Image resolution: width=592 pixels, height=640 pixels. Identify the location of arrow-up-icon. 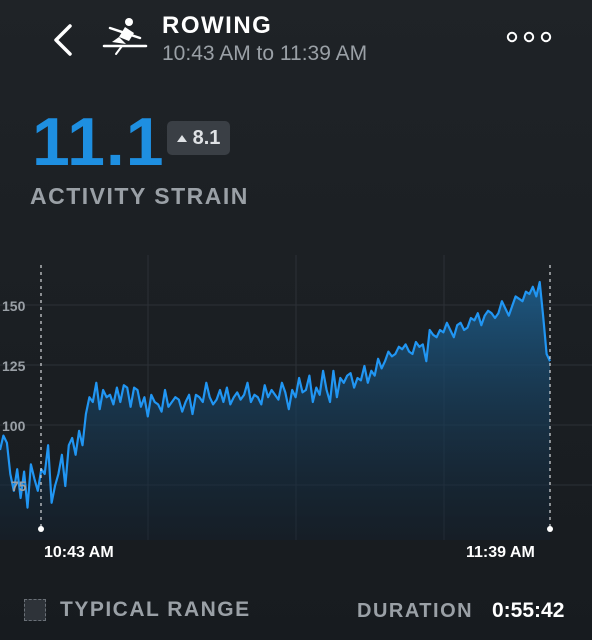
(181, 138).